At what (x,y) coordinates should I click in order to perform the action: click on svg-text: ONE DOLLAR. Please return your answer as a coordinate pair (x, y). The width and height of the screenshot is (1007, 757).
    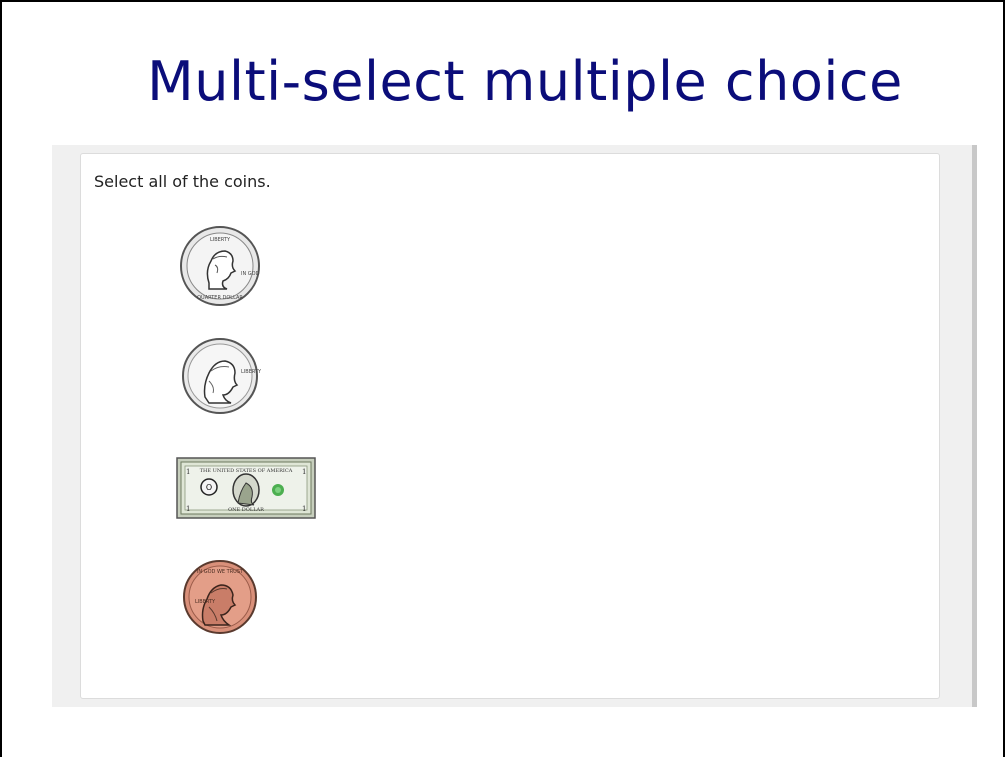
    Looking at the image, I should click on (246, 510).